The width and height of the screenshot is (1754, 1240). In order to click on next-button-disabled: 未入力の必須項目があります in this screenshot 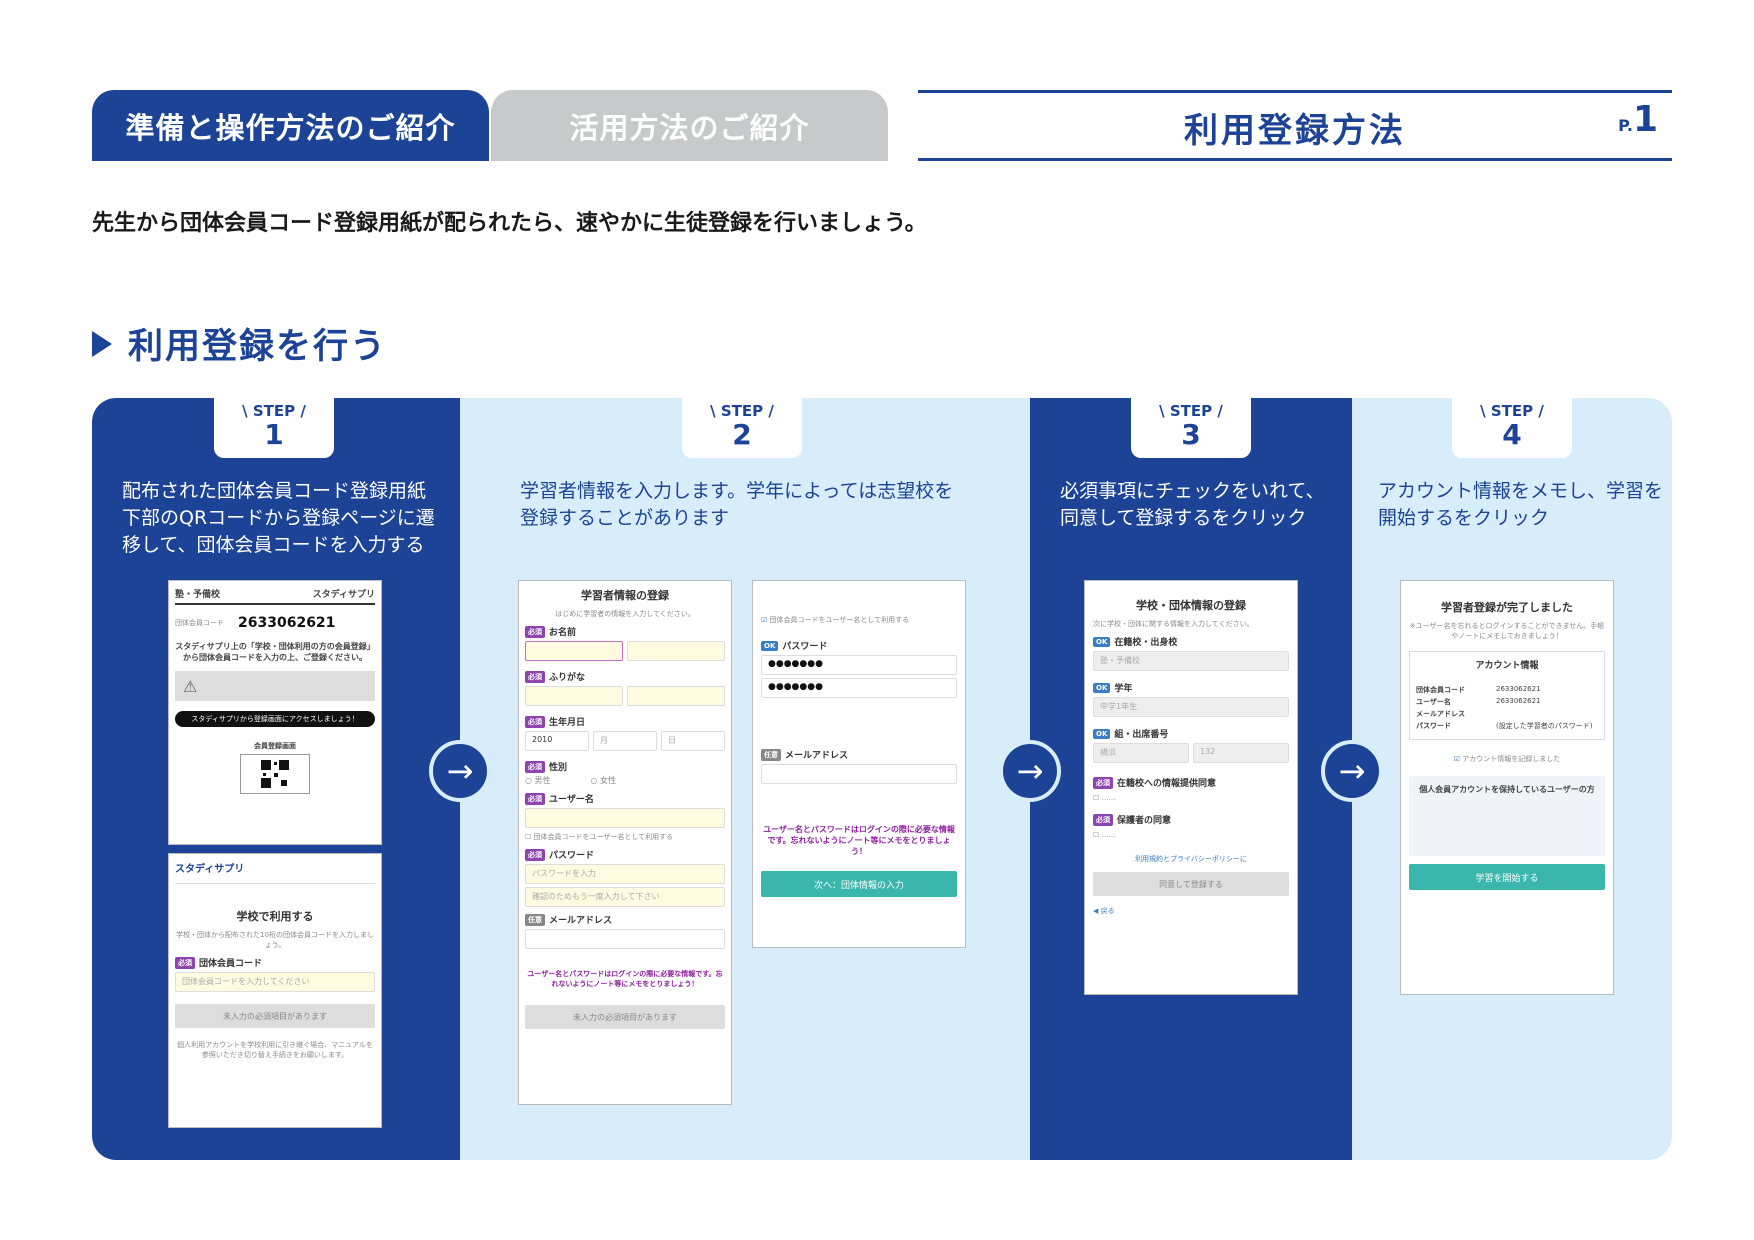, I will do `click(625, 1017)`.